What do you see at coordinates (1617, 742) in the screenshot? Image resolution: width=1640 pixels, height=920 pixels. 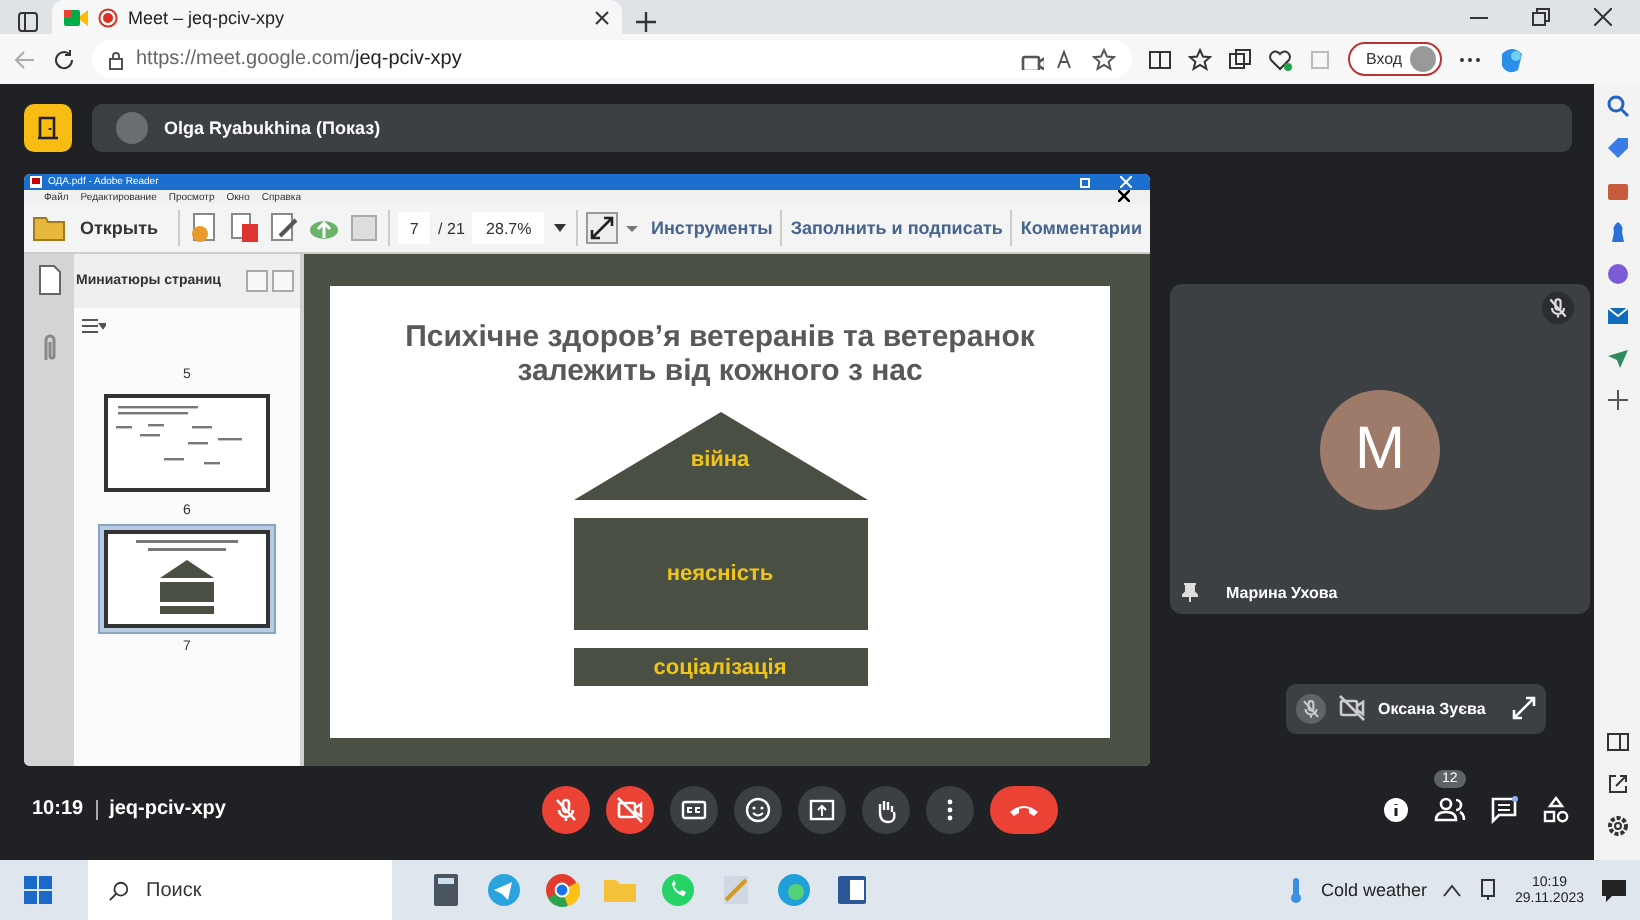 I see `sidebar-icon` at bounding box center [1617, 742].